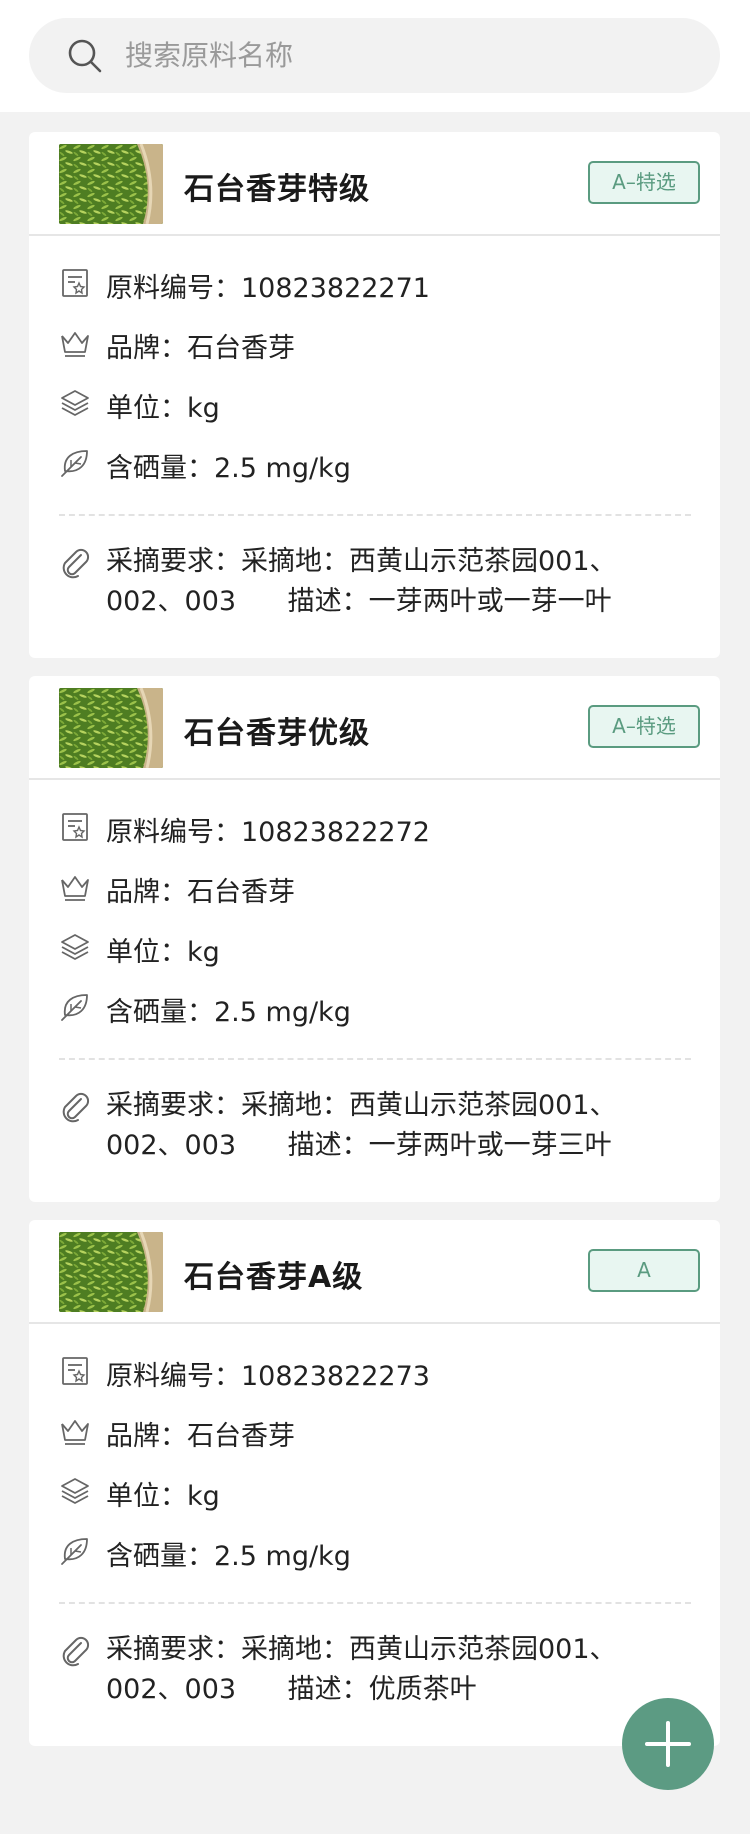  Describe the element at coordinates (277, 733) in the screenshot. I see `card-title: 石台香芽优级` at that location.